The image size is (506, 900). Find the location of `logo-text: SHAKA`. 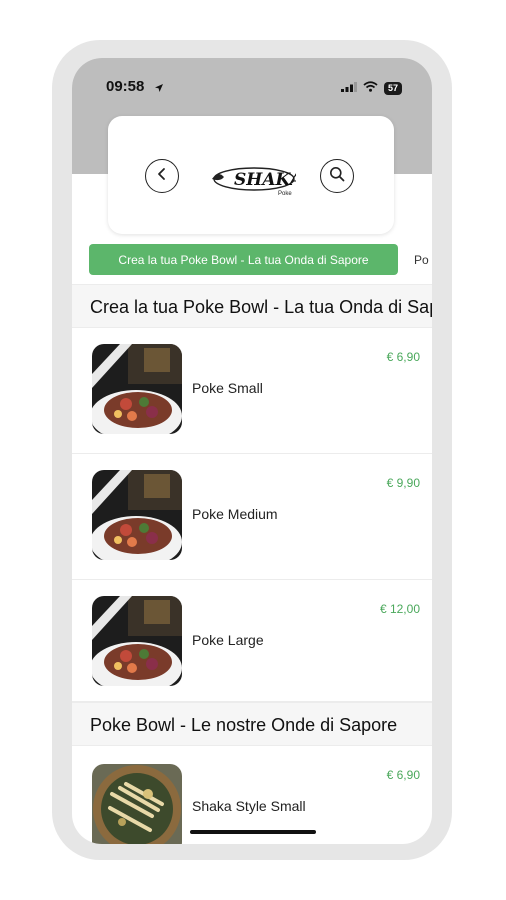

logo-text: SHAKA is located at coordinates (265, 180).